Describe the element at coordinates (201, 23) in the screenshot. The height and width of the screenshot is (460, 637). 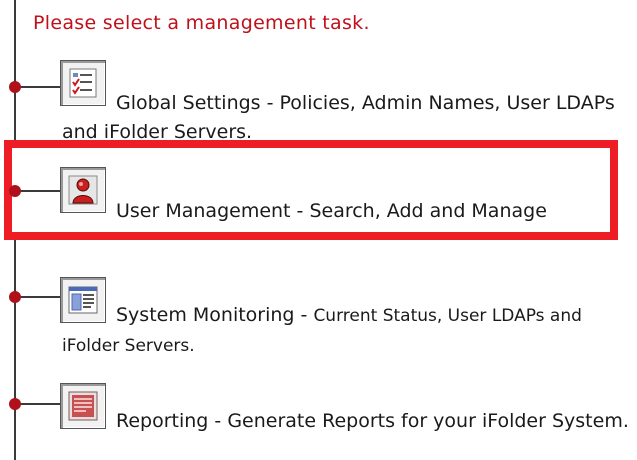
I see `page-prompt: Please select a management task.` at that location.